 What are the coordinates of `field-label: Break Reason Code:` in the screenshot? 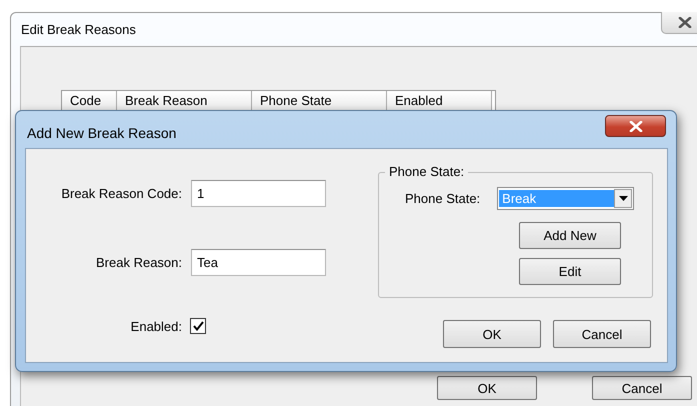 It's located at (122, 193).